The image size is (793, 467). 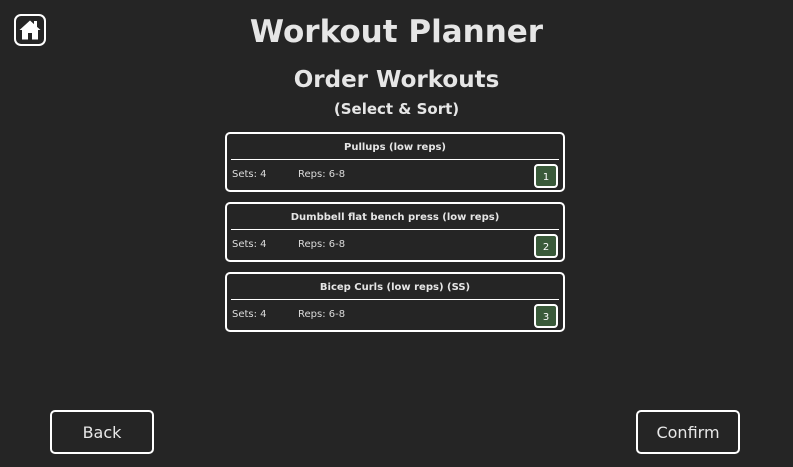 What do you see at coordinates (546, 176) in the screenshot?
I see `order-badge: 1` at bounding box center [546, 176].